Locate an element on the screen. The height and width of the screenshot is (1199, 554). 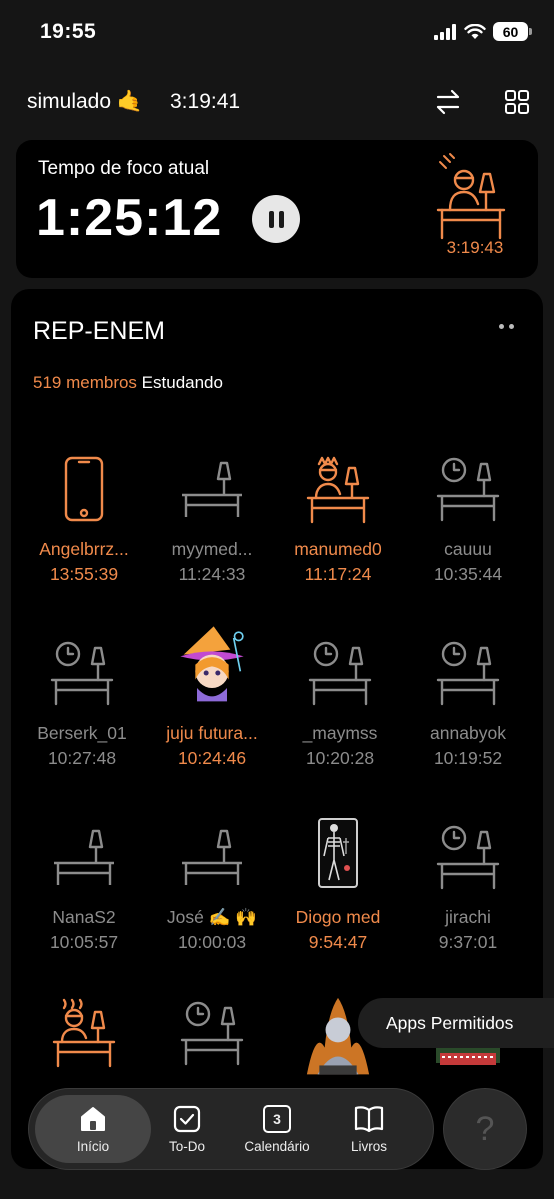
tab-label: Início is located at coordinates (93, 1146).